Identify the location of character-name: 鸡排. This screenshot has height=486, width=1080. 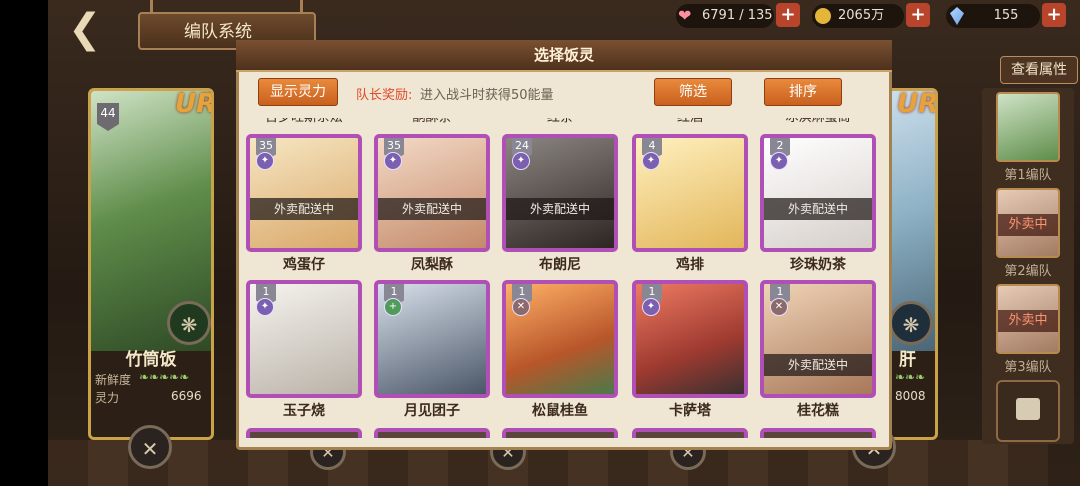
(690, 265).